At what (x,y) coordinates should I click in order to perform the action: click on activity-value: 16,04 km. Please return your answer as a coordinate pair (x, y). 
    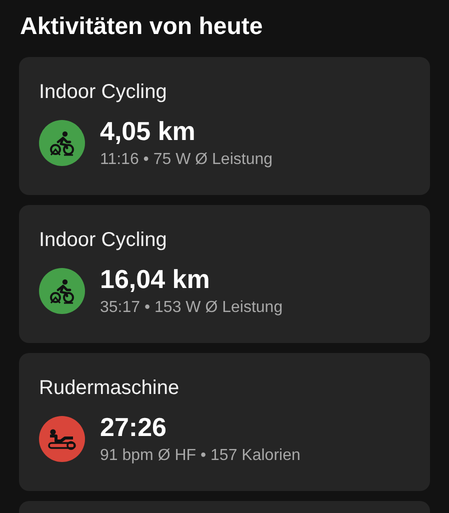
    Looking at the image, I should click on (155, 279).